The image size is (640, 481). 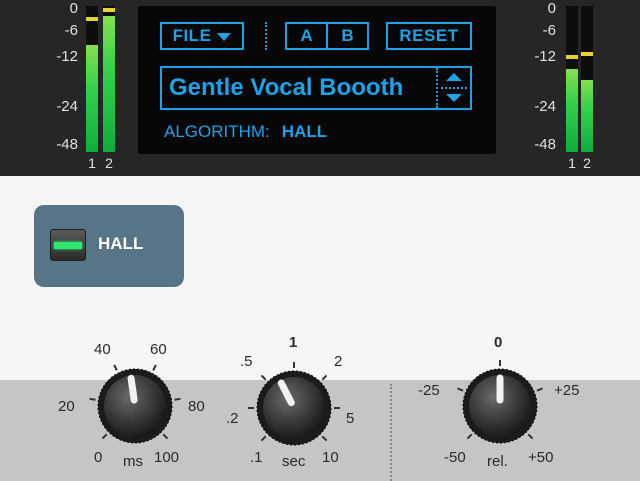 I want to click on level-tick-label: -50, so click(x=455, y=457).